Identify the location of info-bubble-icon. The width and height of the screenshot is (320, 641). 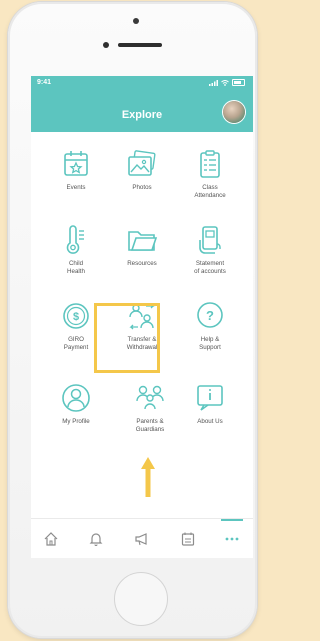
(210, 398).